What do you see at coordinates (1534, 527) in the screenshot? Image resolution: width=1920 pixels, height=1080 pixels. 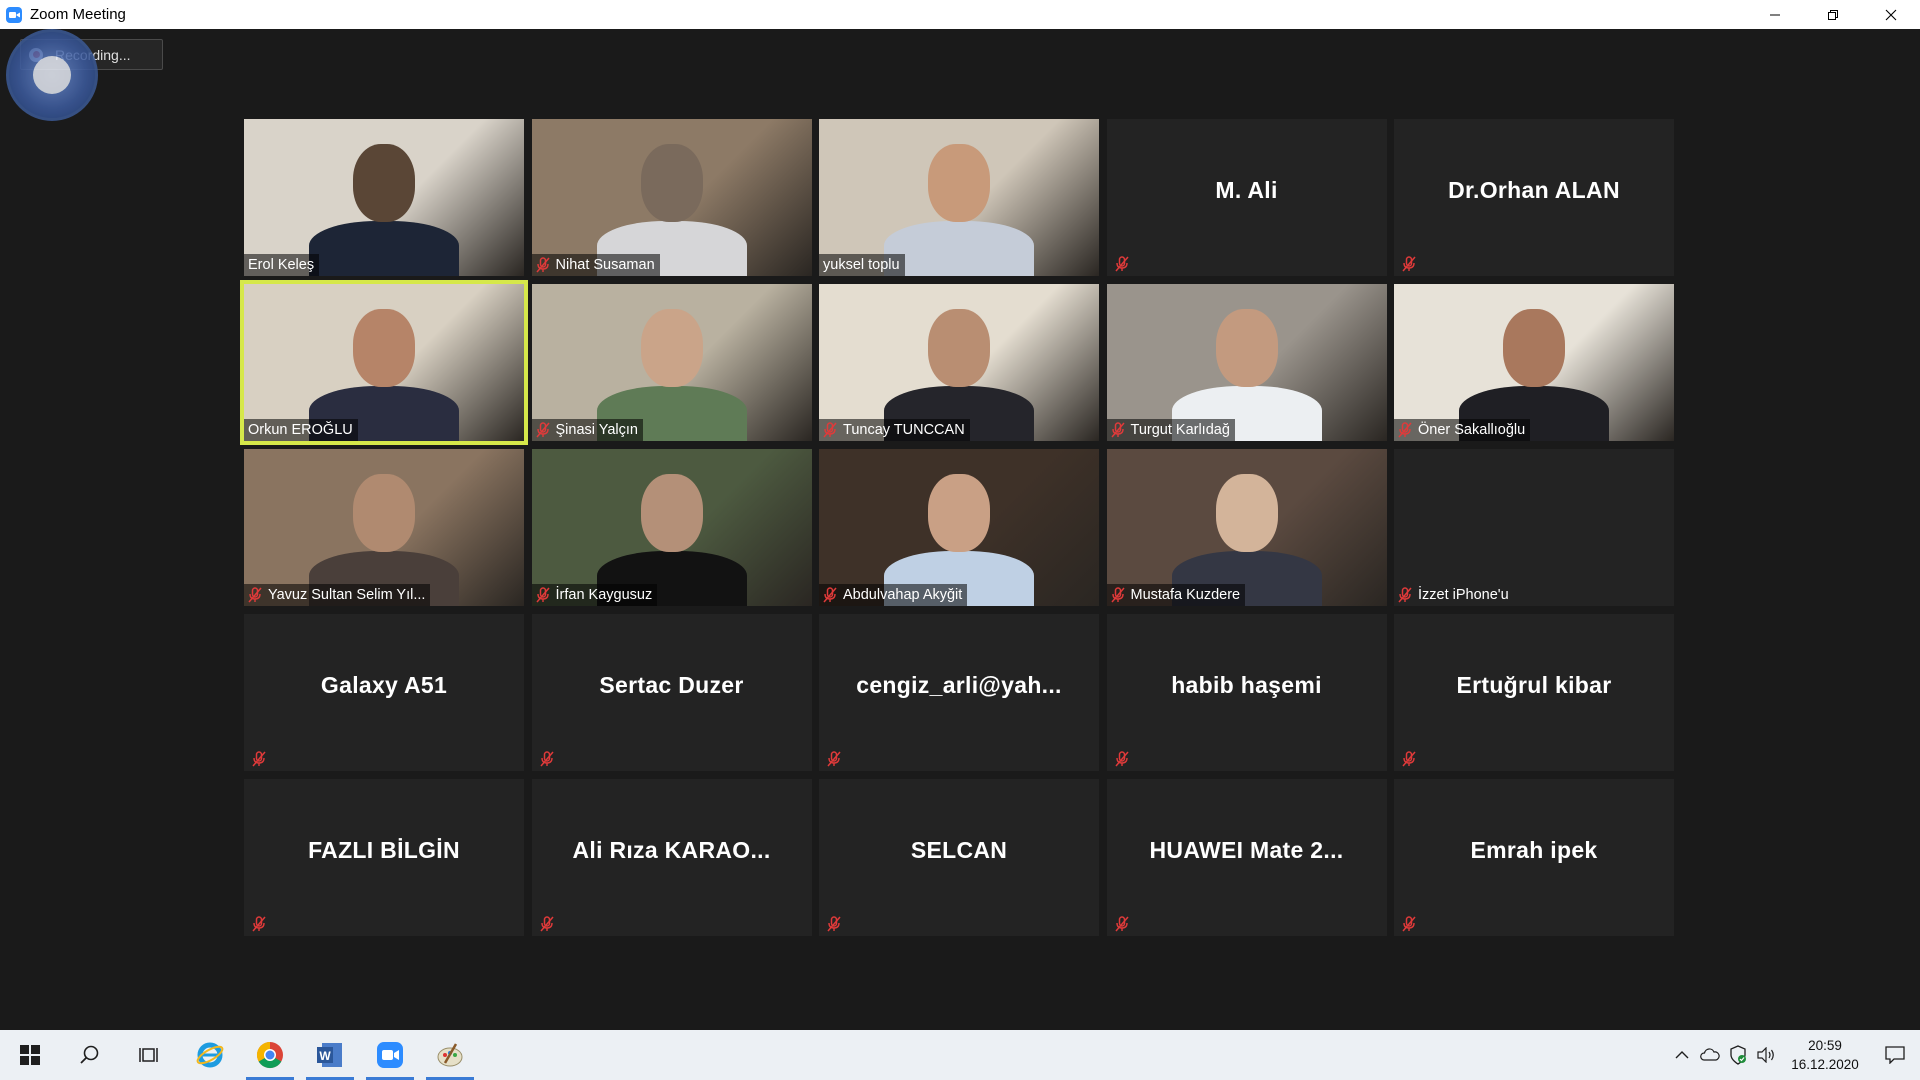 I see `participant-tile: İzzet iPhone'u` at bounding box center [1534, 527].